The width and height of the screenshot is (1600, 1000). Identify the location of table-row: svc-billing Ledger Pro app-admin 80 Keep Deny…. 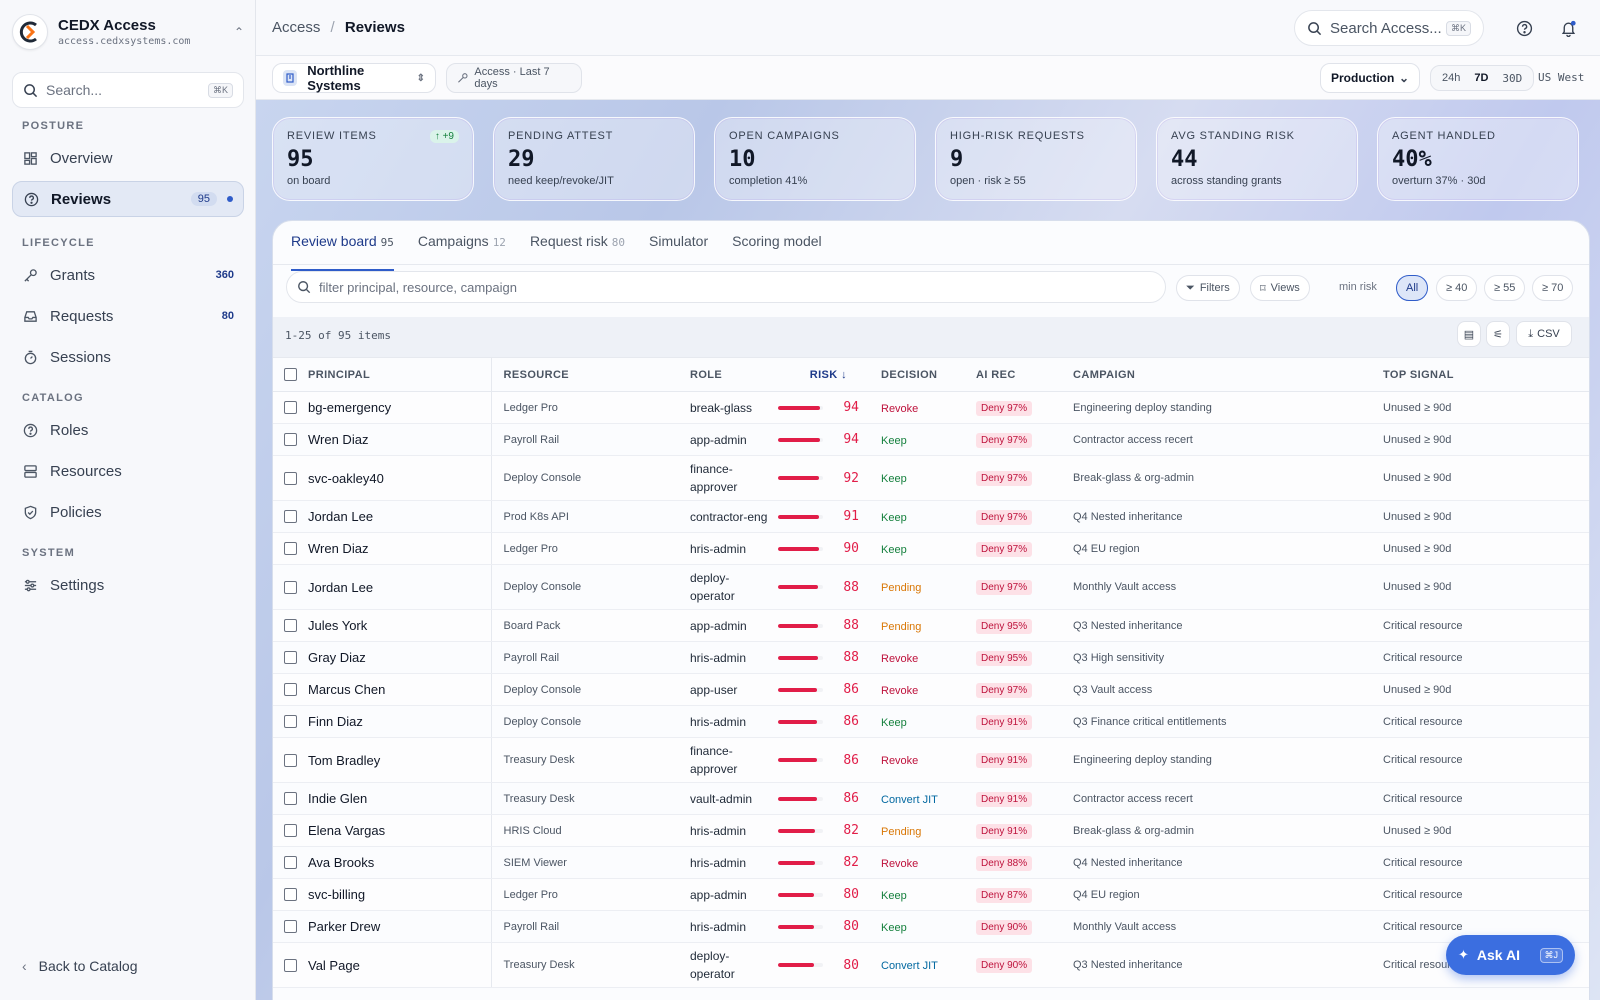
(931, 894).